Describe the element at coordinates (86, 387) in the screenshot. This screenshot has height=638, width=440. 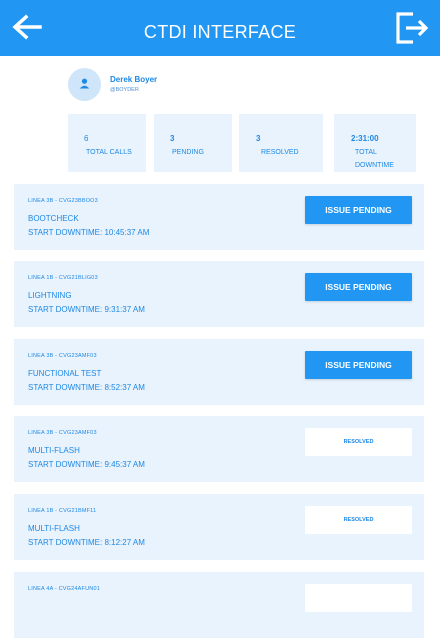
I see `start-downtime: START DOWNTIME: 8:52:37 AM` at that location.